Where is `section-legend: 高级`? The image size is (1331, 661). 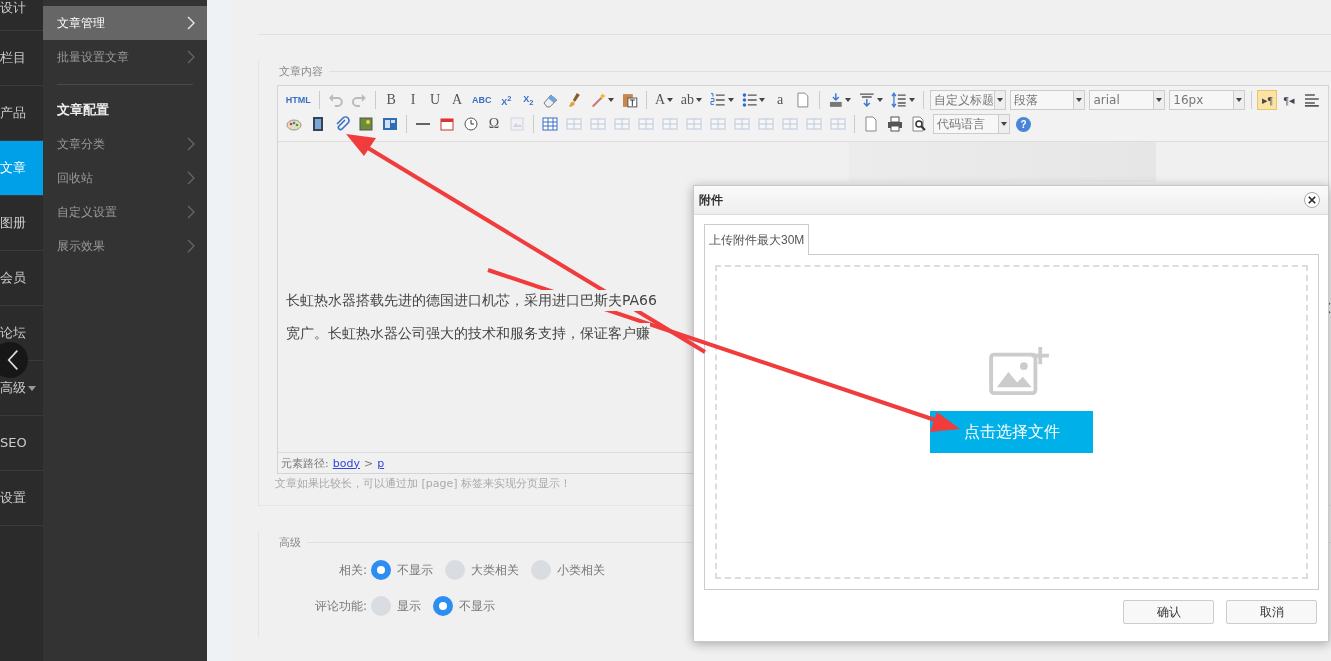
section-legend: 高级 is located at coordinates (290, 542).